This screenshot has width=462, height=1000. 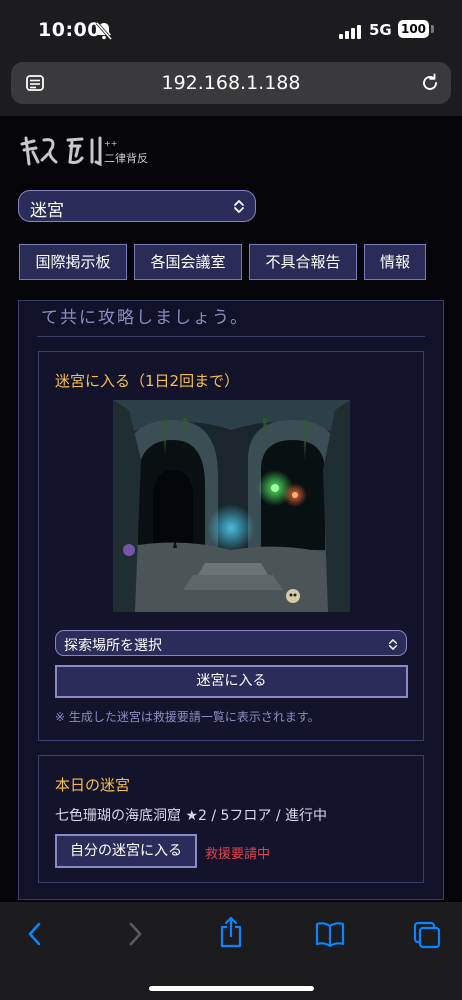 I want to click on status-time: 10:00, so click(x=69, y=30).